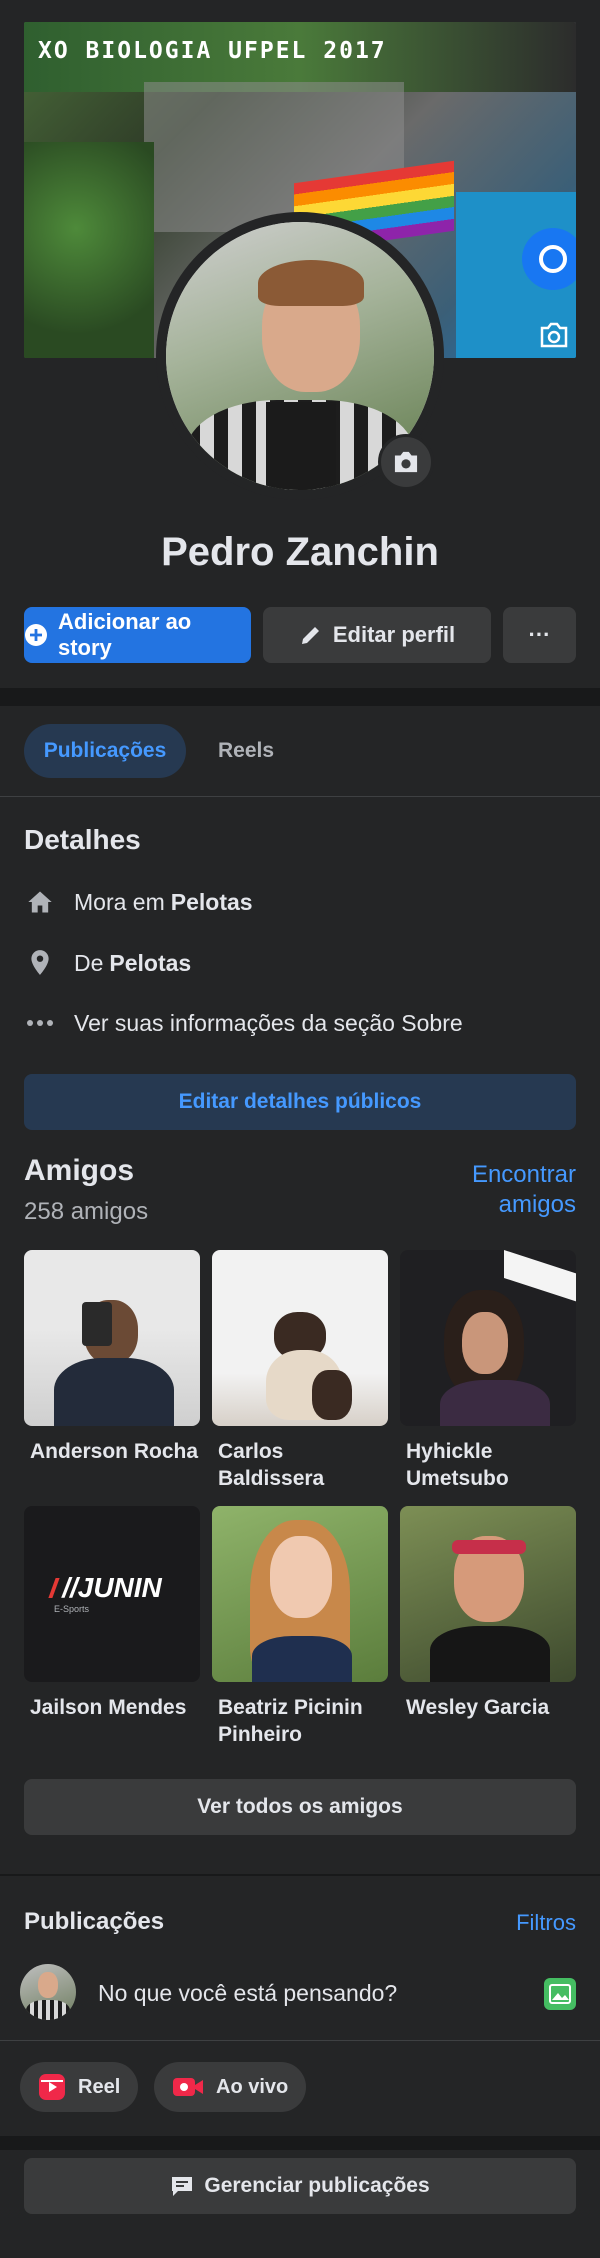 The width and height of the screenshot is (600, 2258). What do you see at coordinates (488, 1465) in the screenshot?
I see `friend-name: Hyhickle Umetsubo` at bounding box center [488, 1465].